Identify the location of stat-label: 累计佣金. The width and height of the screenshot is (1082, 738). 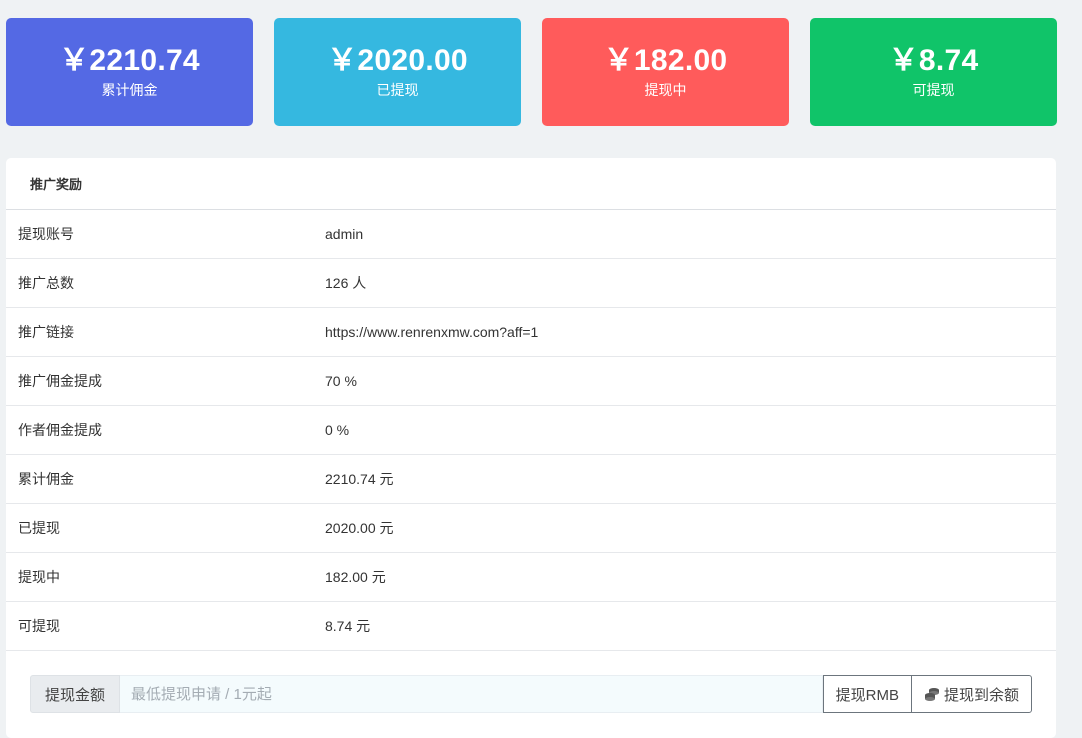
(129, 90).